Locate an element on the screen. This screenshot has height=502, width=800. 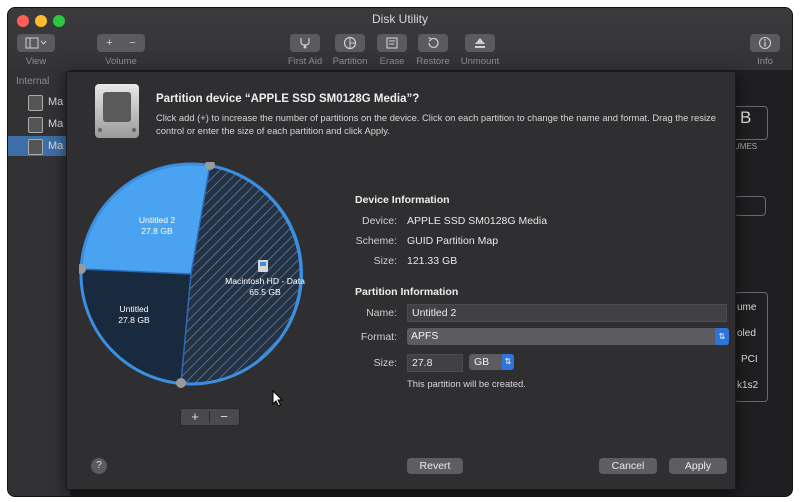
restore-icon is located at coordinates (433, 43).